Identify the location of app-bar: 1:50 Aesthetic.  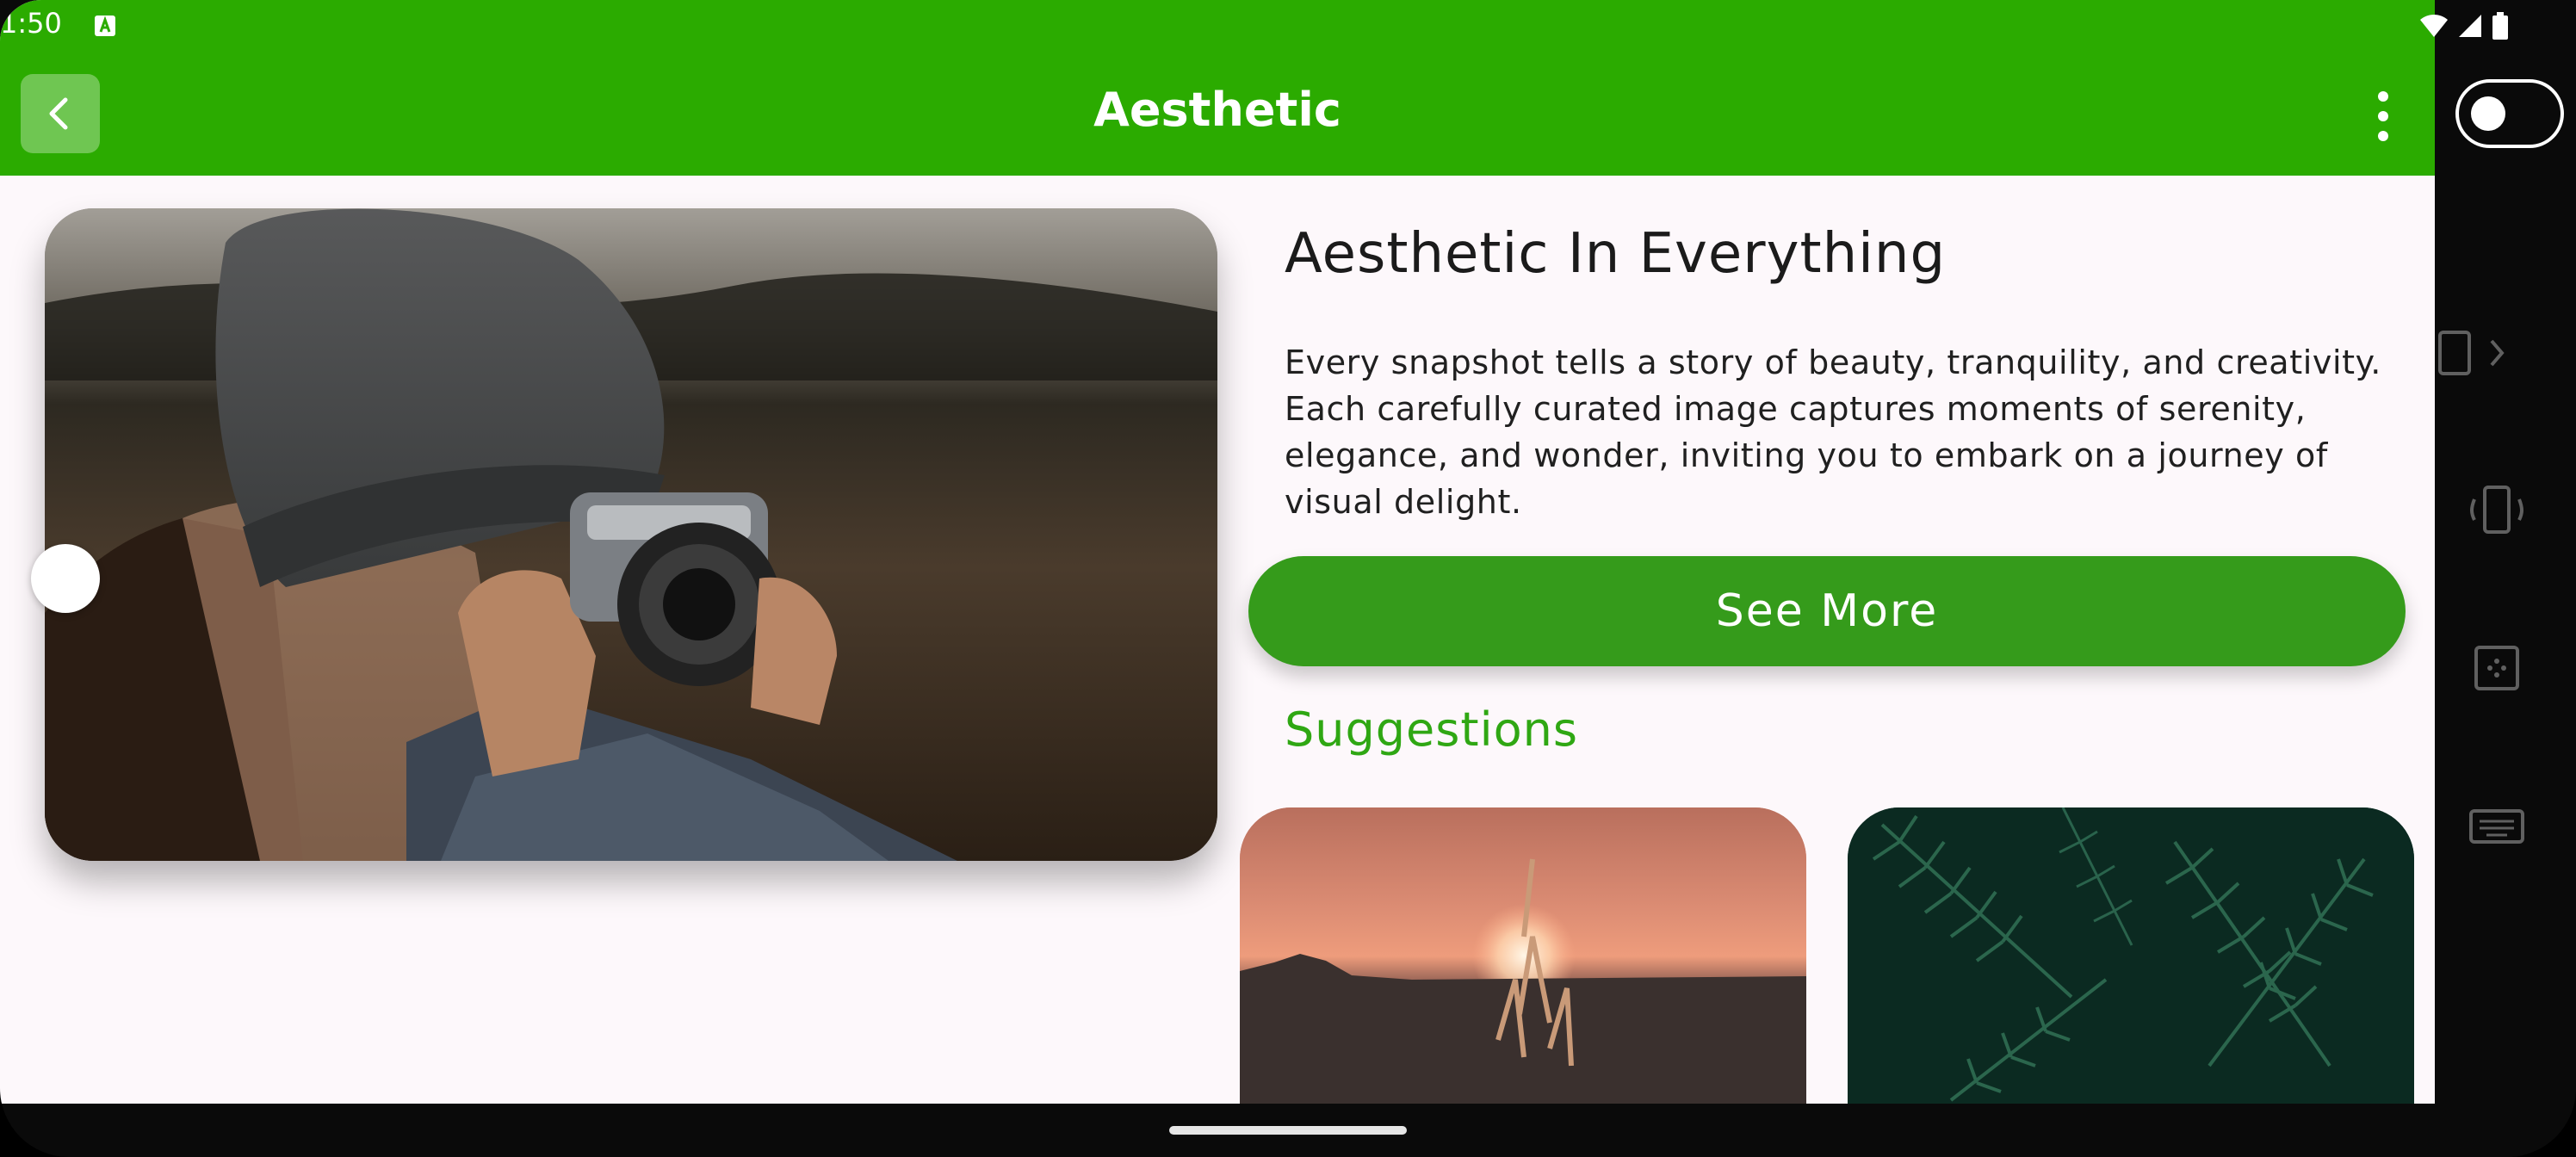
(1217, 88).